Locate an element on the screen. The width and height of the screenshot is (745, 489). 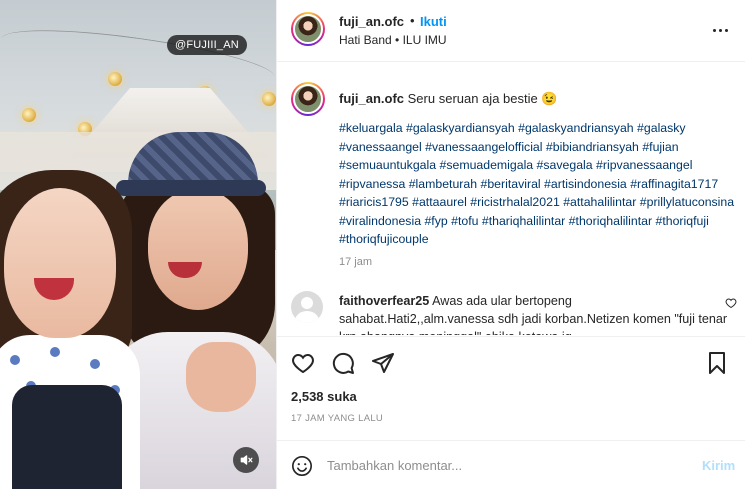
comment-composer: Kirim is located at coordinates (511, 464).